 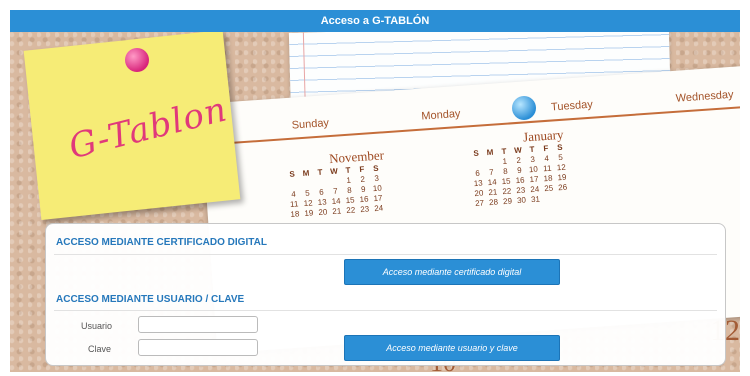 I want to click on calendar-day: 28, so click(x=493, y=202).